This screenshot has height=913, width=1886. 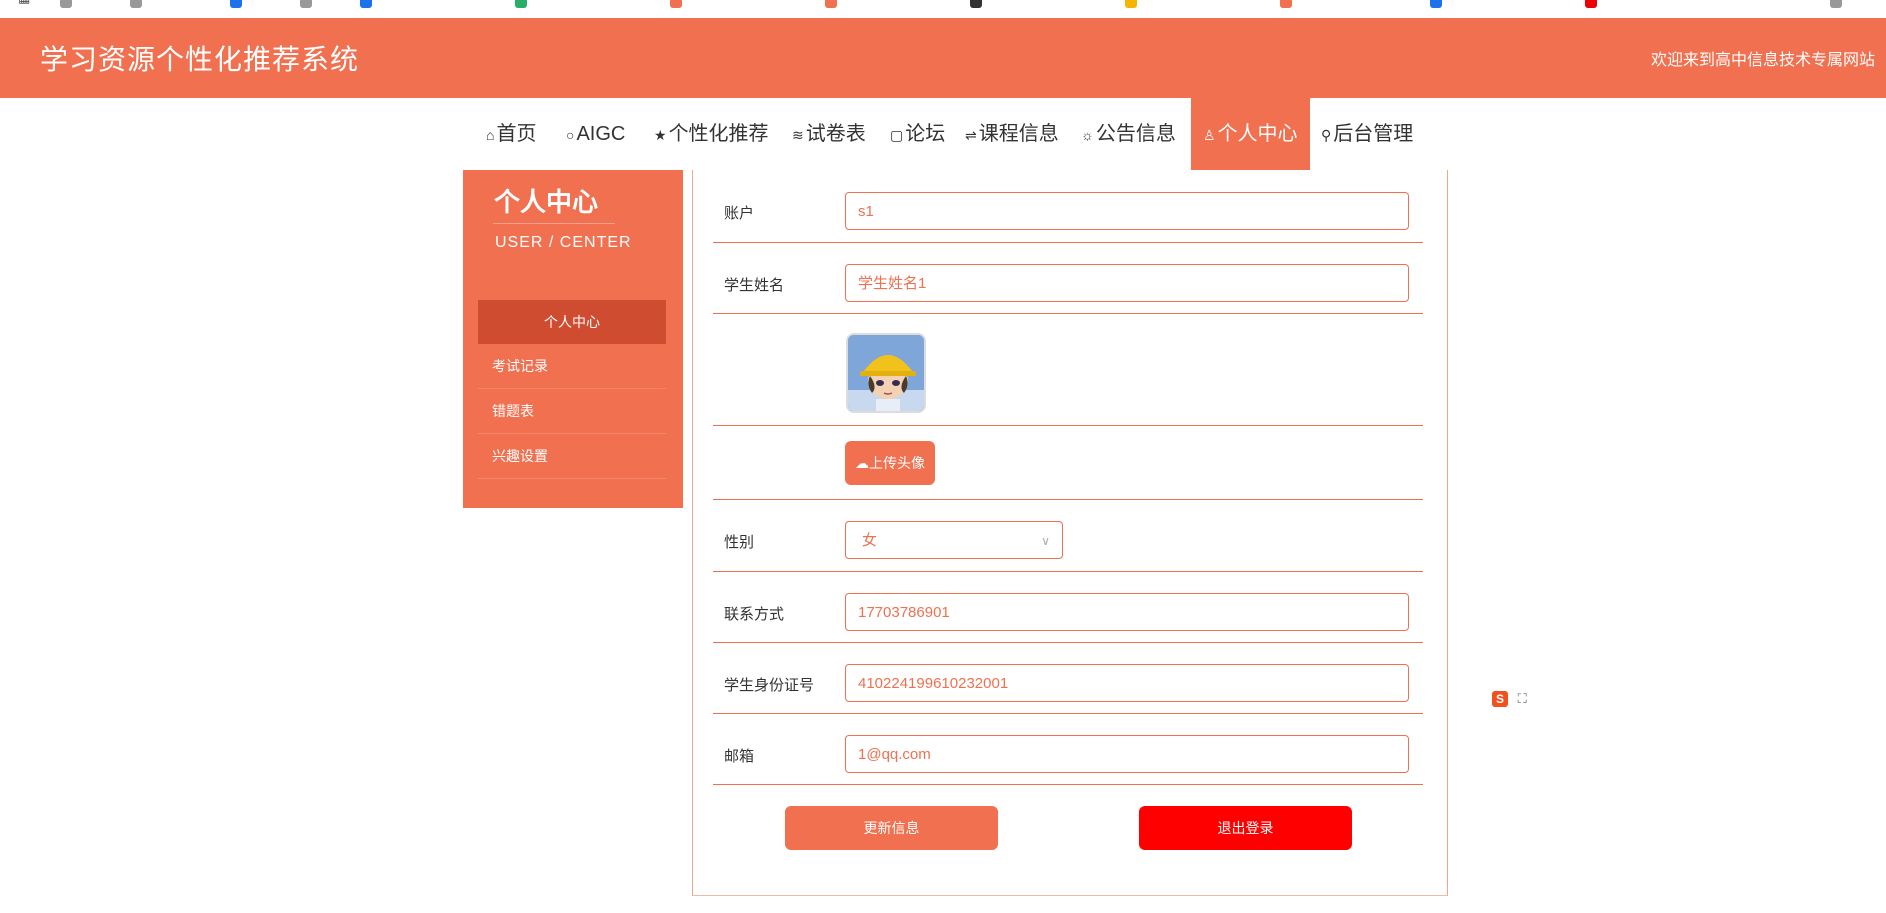 I want to click on nav-item-forum: ▢ 论坛, so click(x=917, y=134).